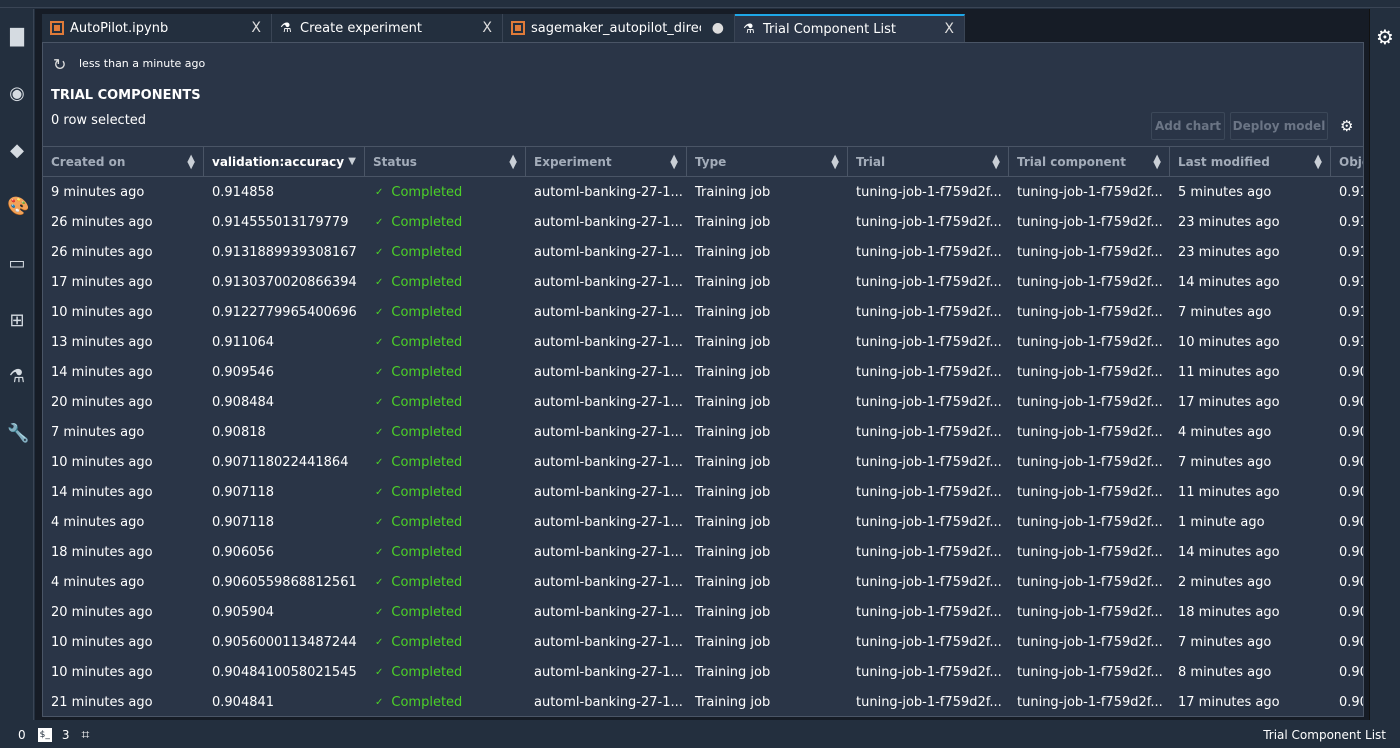 The height and width of the screenshot is (748, 1400). I want to click on table-cell: 26 minutes ago, so click(123, 222).